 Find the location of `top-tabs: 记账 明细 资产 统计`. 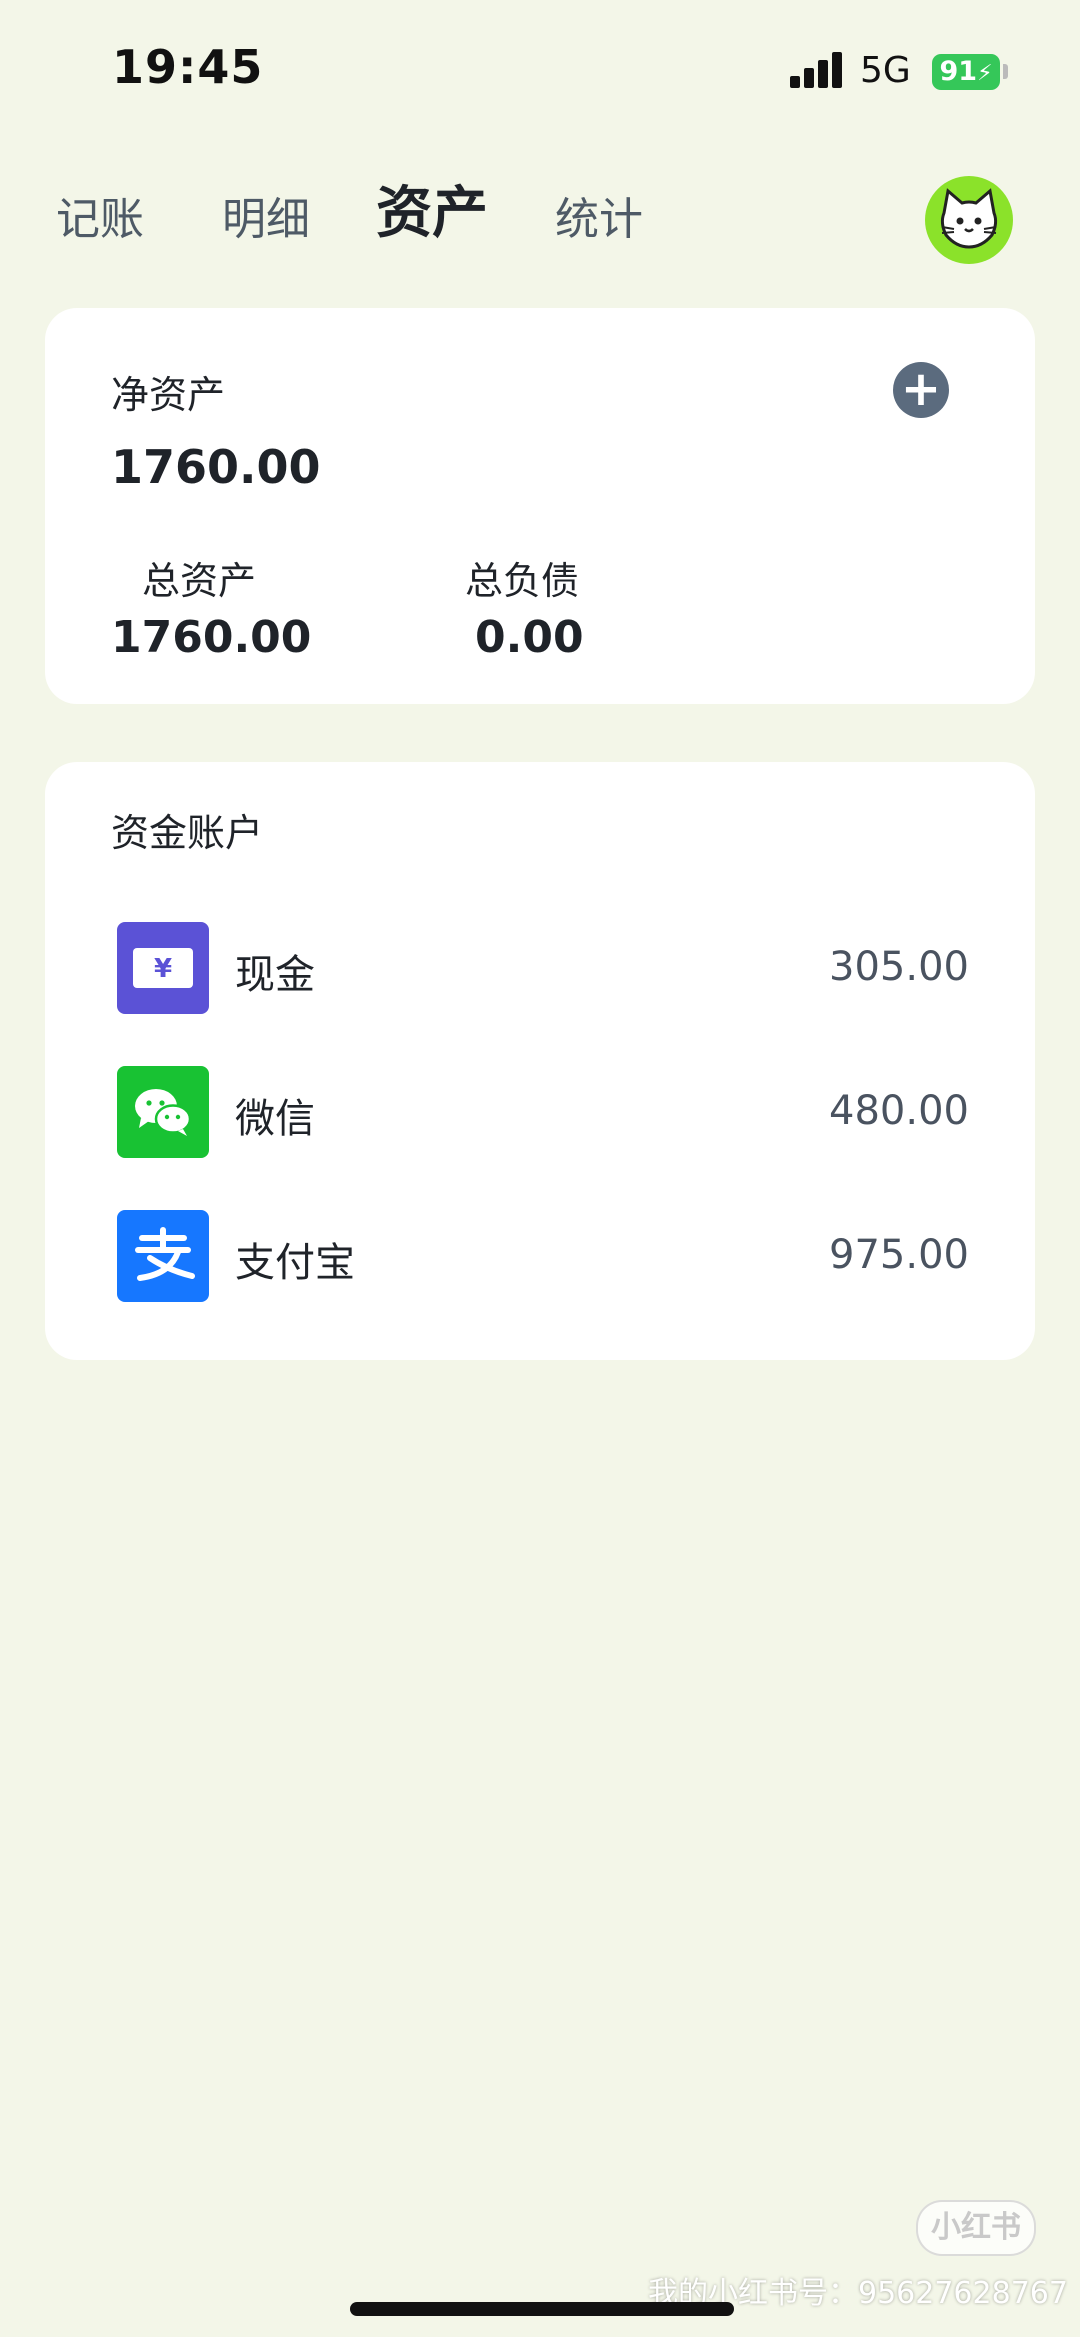

top-tabs: 记账 明细 资产 统计 is located at coordinates (540, 222).